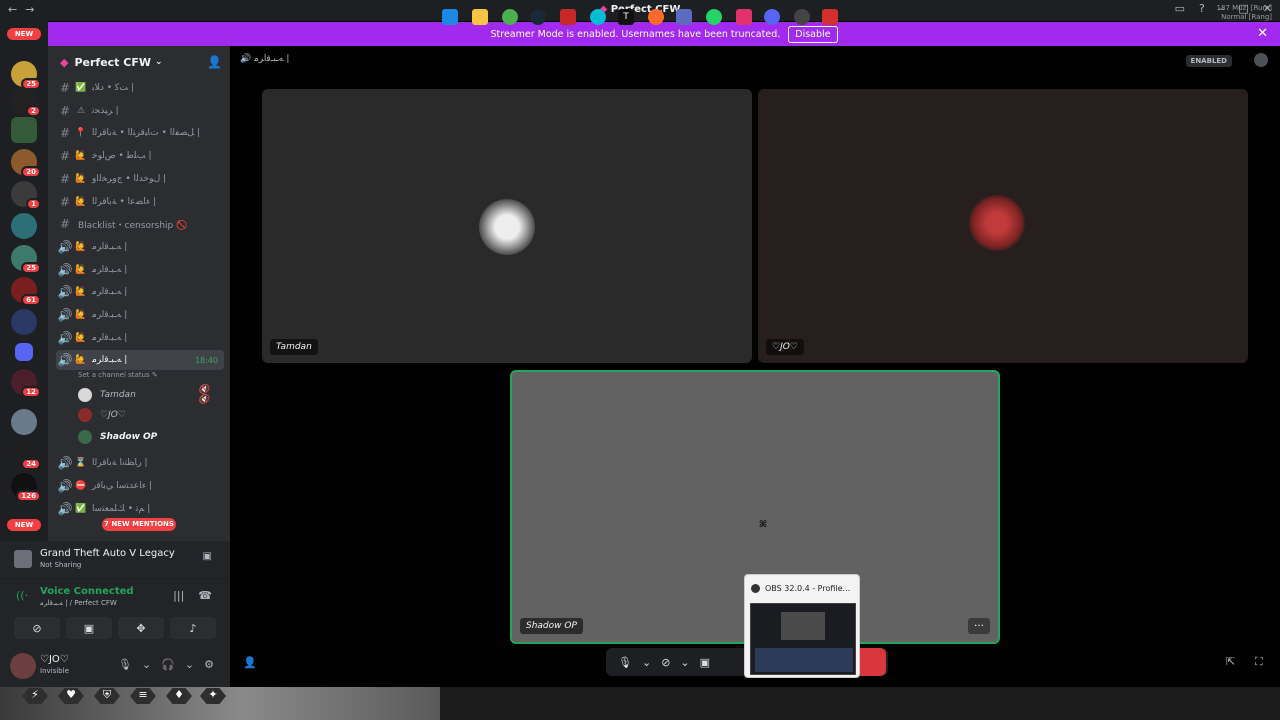 This screenshot has width=1280, height=720. What do you see at coordinates (140, 224) in the screenshot?
I see `text-channel: # Blacklist・censorship 🚫` at bounding box center [140, 224].